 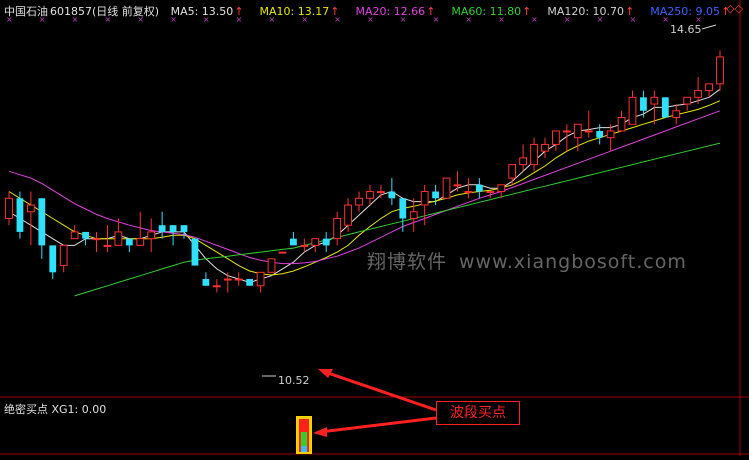 I want to click on ma-legend-item: MA20: 12.66↑, so click(x=395, y=11).